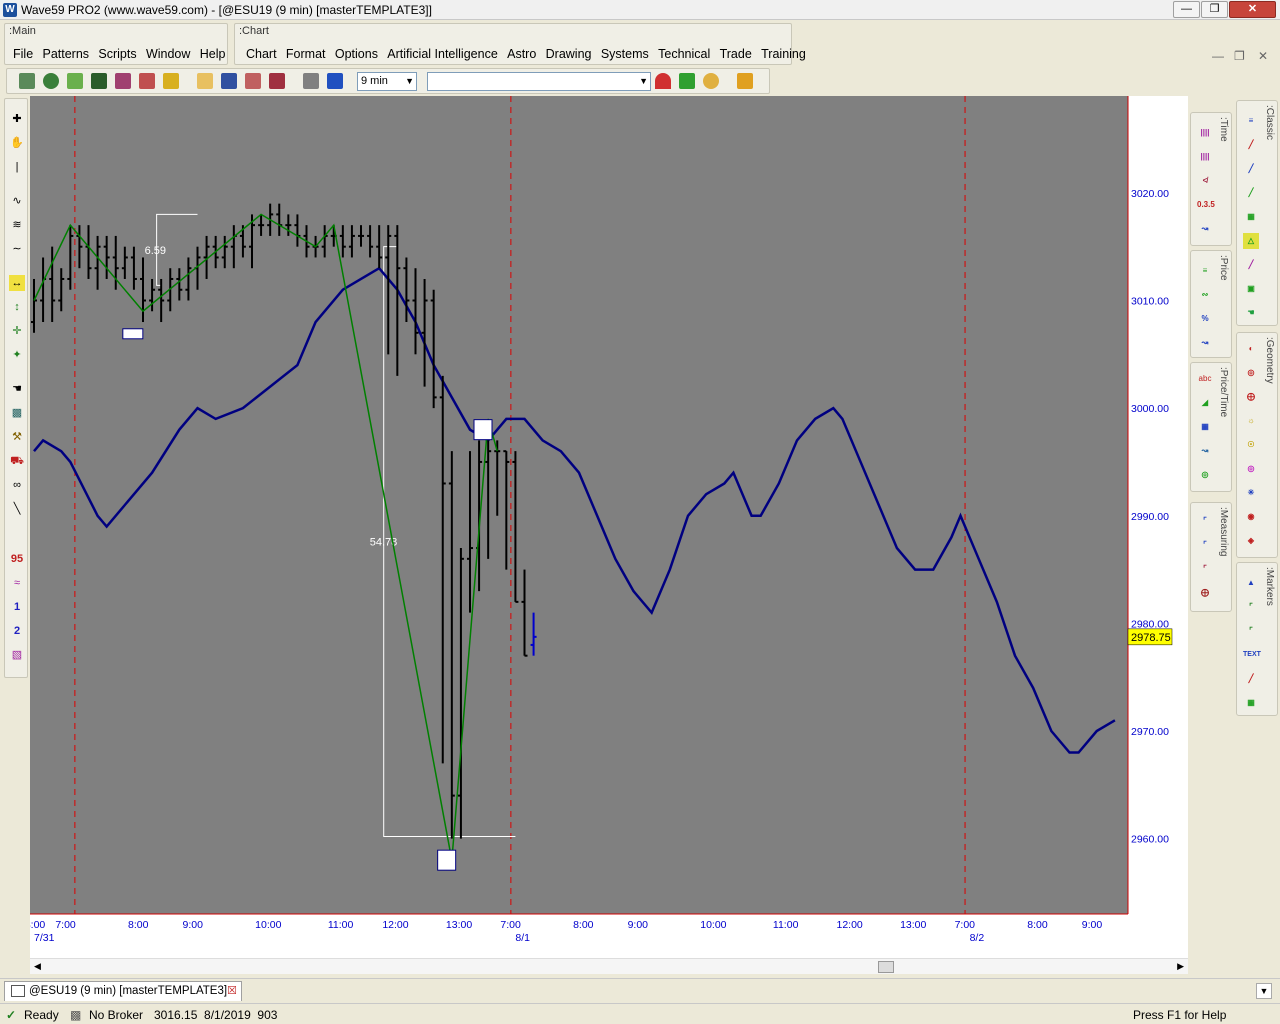 This screenshot has width=1280, height=1024. What do you see at coordinates (387, 81) in the screenshot?
I see `interval-select: 9 min ▼` at bounding box center [387, 81].